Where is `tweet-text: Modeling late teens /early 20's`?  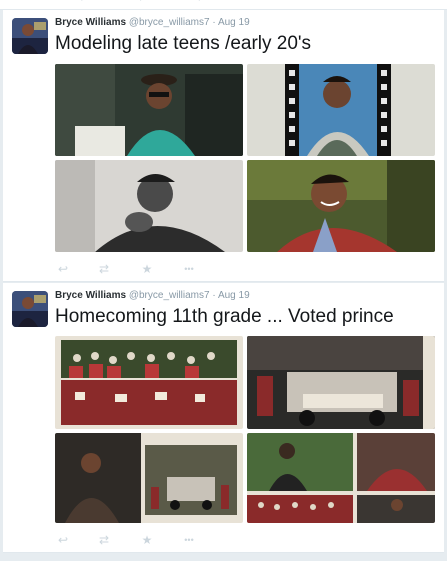
tweet-text: Modeling late teens /early 20's is located at coordinates (183, 43).